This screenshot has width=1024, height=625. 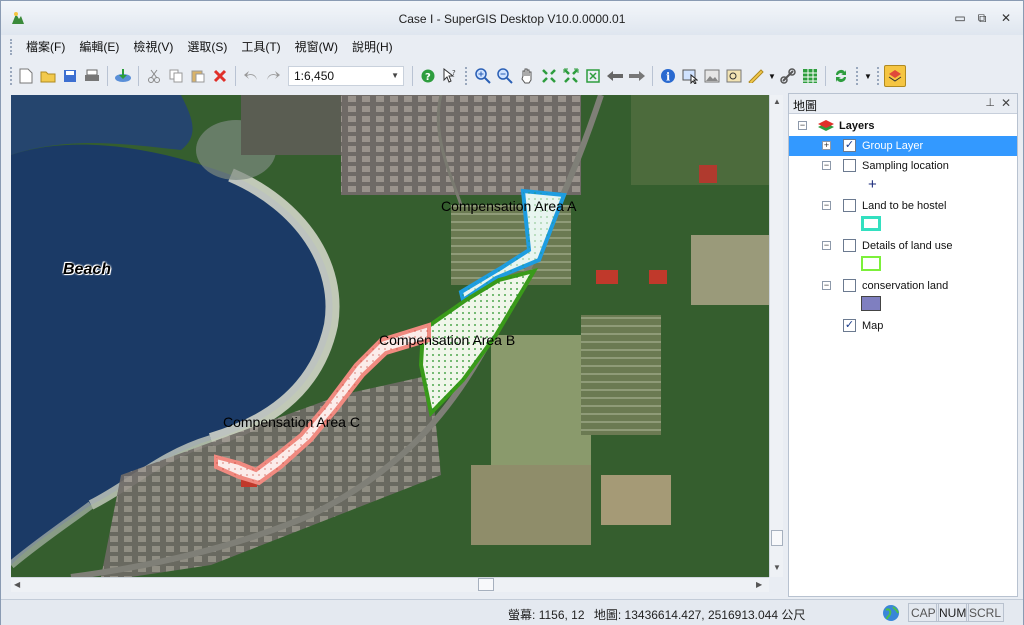 What do you see at coordinates (777, 538) in the screenshot?
I see `vertical-scroll-thumb` at bounding box center [777, 538].